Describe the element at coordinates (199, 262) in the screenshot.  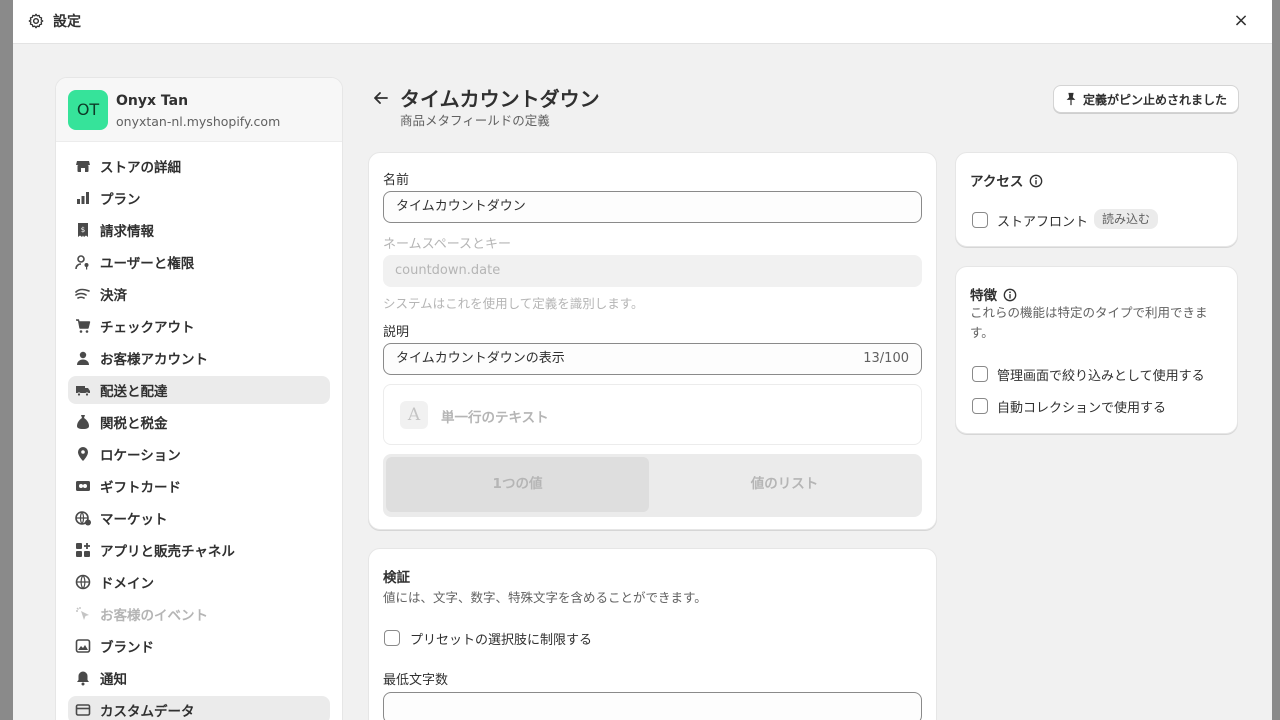
I see `sidebar-item-users: ユーザーと権限` at that location.